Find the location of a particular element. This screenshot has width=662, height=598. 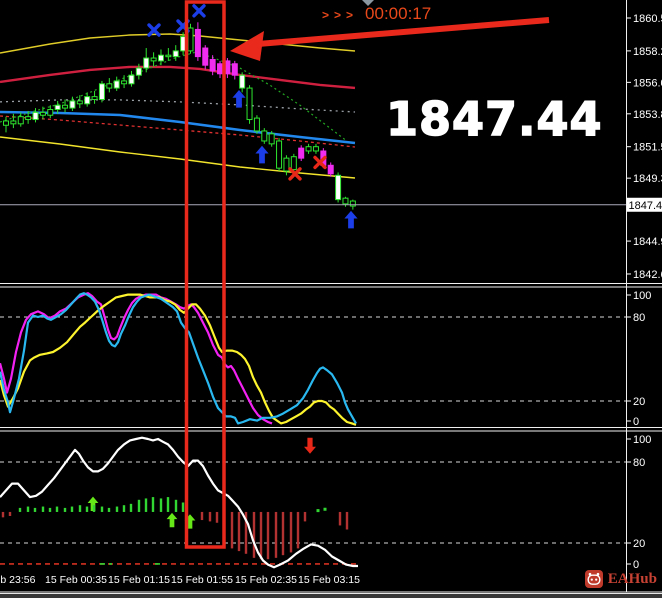

axis-label: 1860.5 is located at coordinates (647, 19).